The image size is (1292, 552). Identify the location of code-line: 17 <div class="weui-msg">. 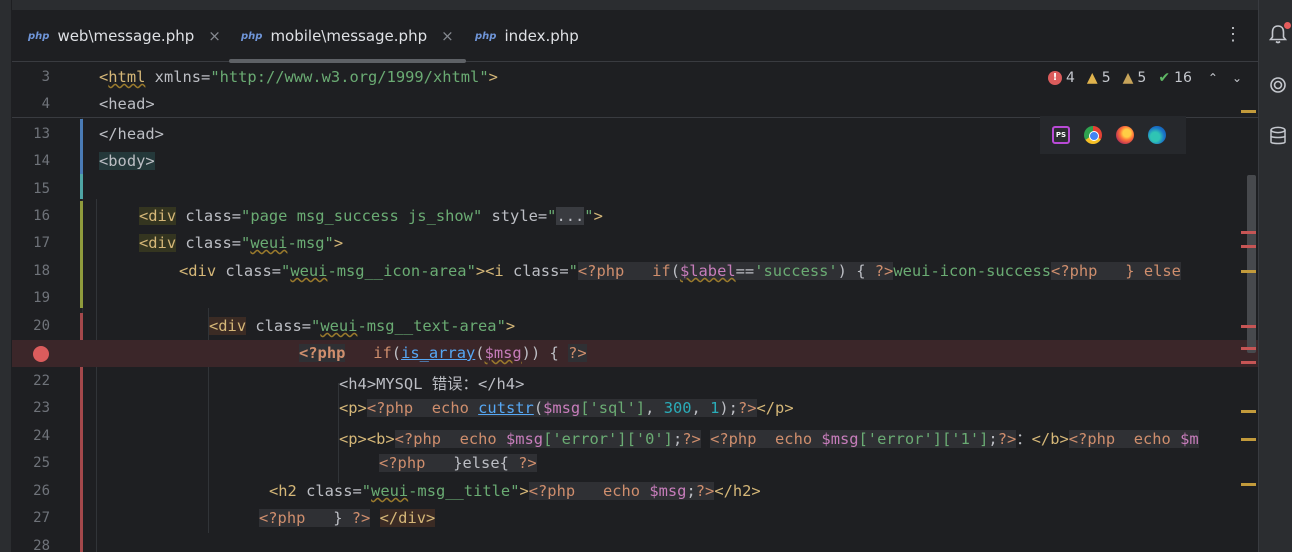
(635, 243).